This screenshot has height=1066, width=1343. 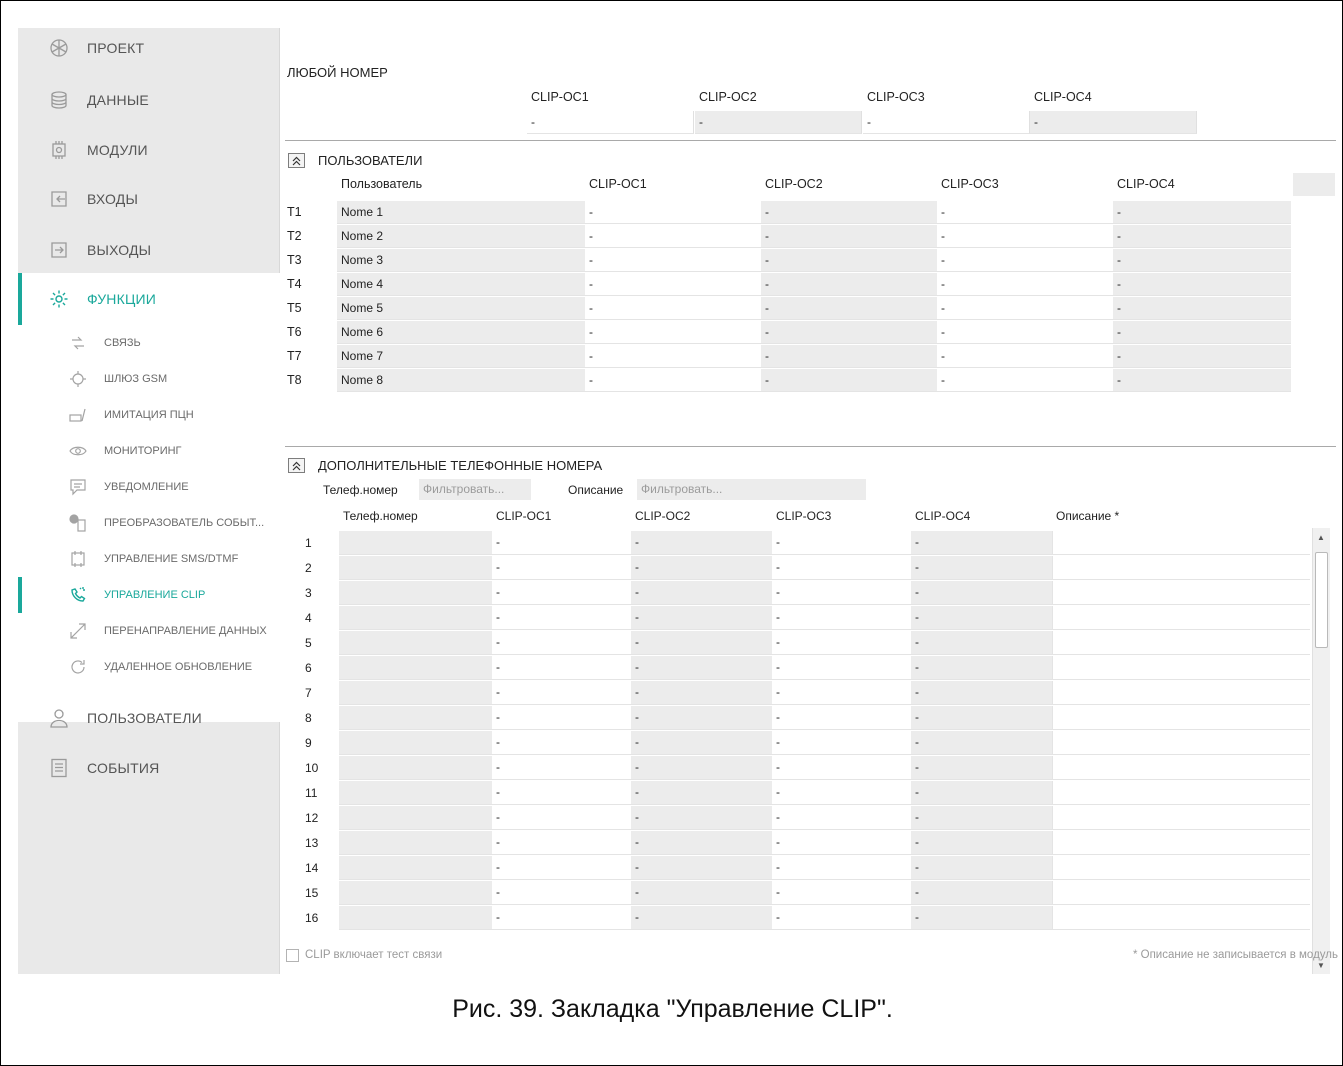 What do you see at coordinates (149, 150) in the screenshot?
I see `sidebar-item-modules: МОДУЛИ` at bounding box center [149, 150].